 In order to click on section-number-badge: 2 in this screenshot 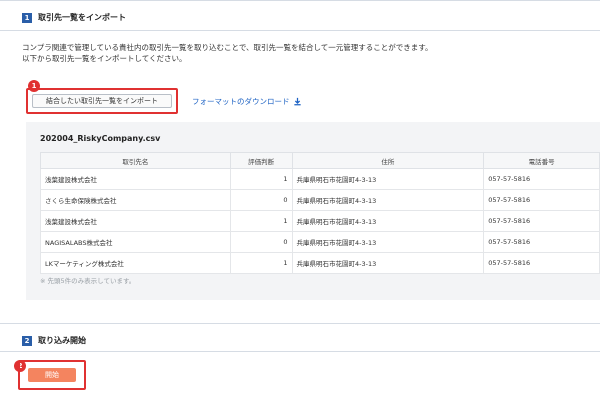, I will do `click(27, 340)`.